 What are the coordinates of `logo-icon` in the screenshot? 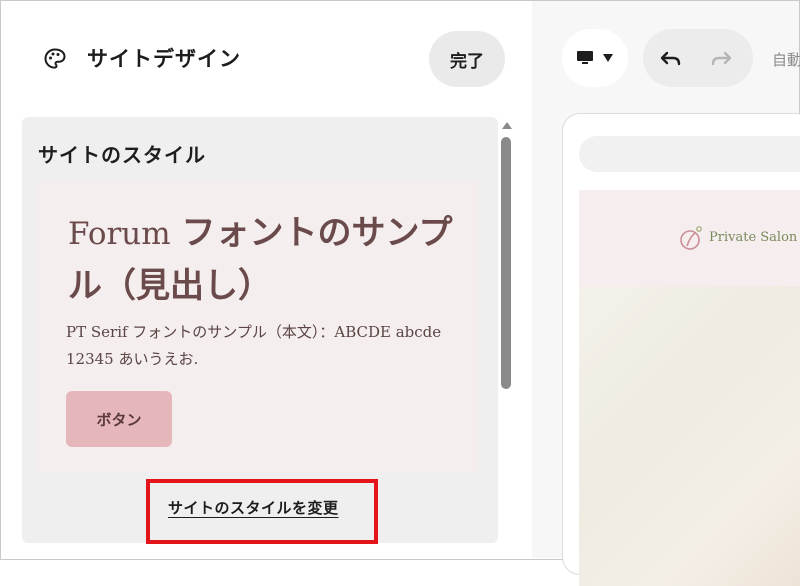 It's located at (691, 238).